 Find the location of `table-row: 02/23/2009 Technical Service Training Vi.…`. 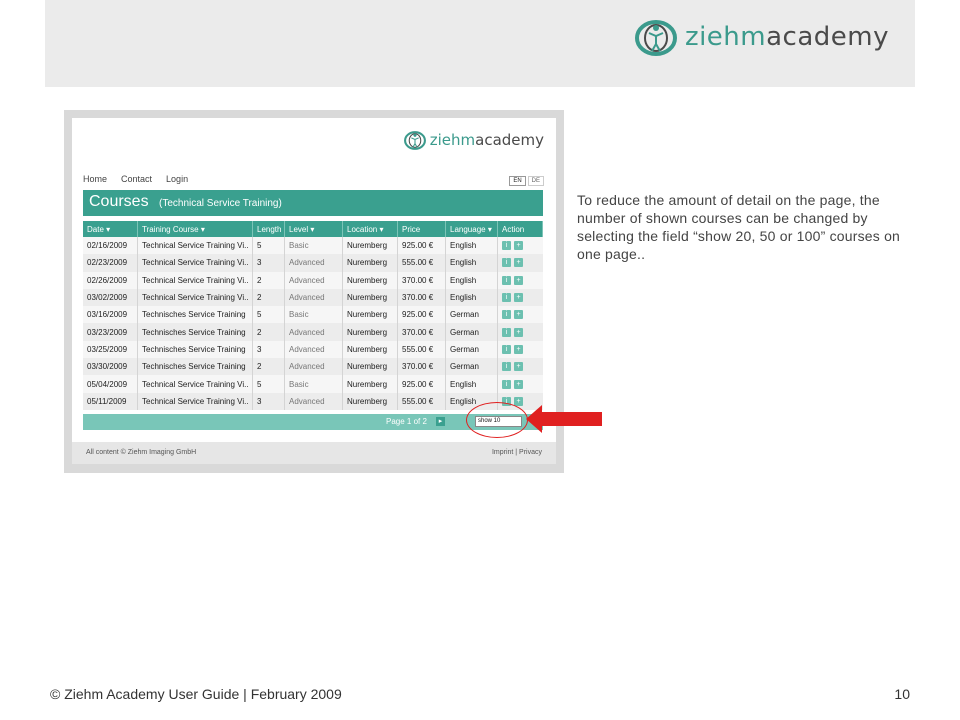

table-row: 02/23/2009 Technical Service Training Vi.… is located at coordinates (313, 263).